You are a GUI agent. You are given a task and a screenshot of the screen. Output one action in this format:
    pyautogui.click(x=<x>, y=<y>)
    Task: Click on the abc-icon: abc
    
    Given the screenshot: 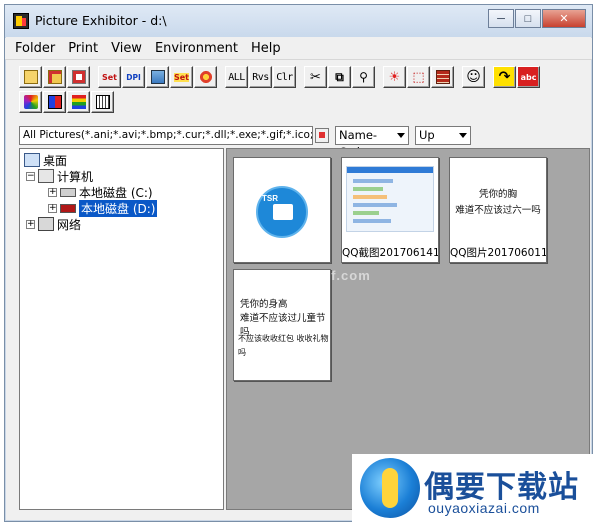 What is the action you would take?
    pyautogui.click(x=528, y=77)
    